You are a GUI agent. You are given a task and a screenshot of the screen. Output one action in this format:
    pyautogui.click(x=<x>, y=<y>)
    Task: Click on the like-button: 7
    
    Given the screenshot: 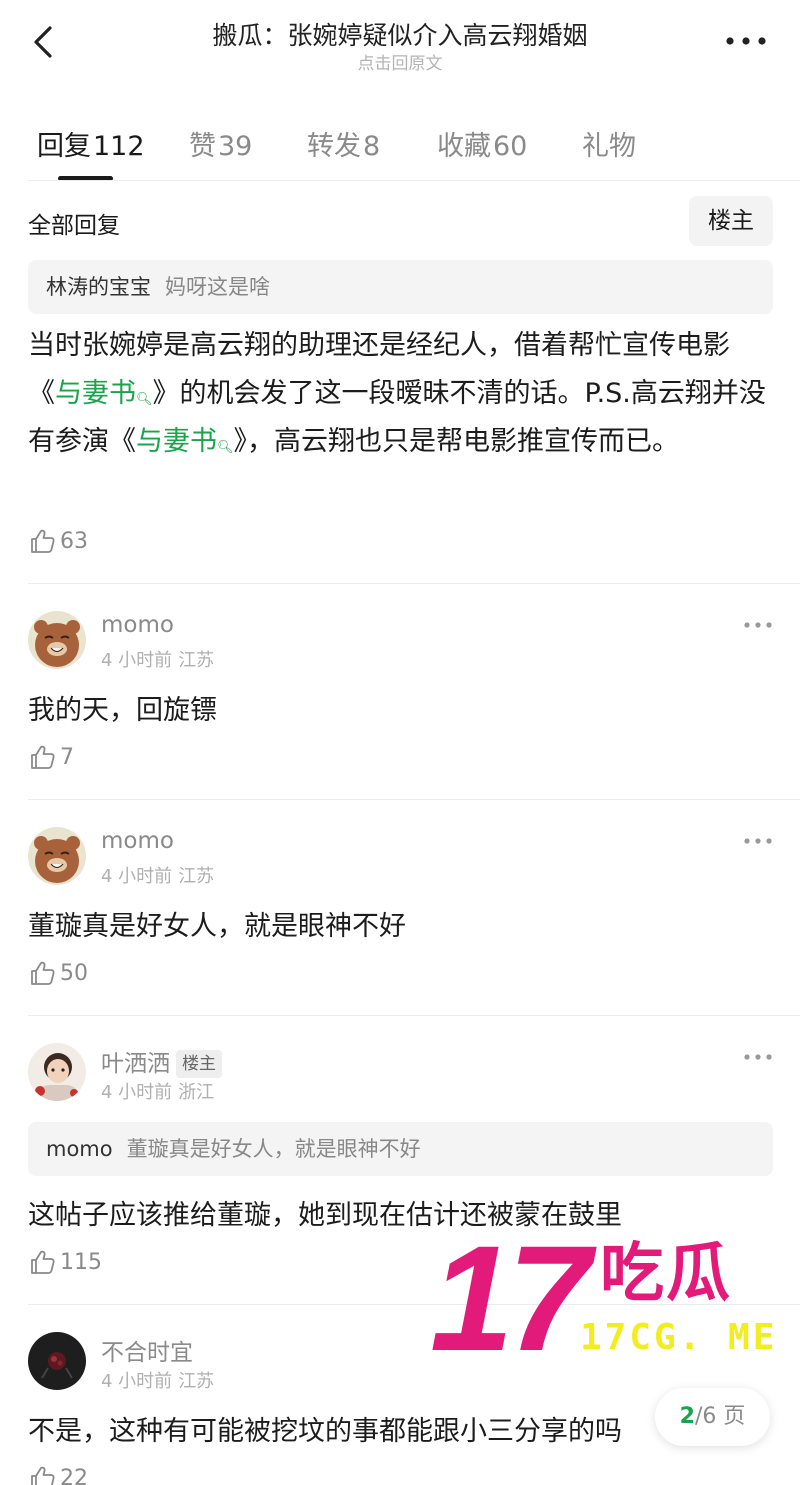 What is the action you would take?
    pyautogui.click(x=51, y=757)
    